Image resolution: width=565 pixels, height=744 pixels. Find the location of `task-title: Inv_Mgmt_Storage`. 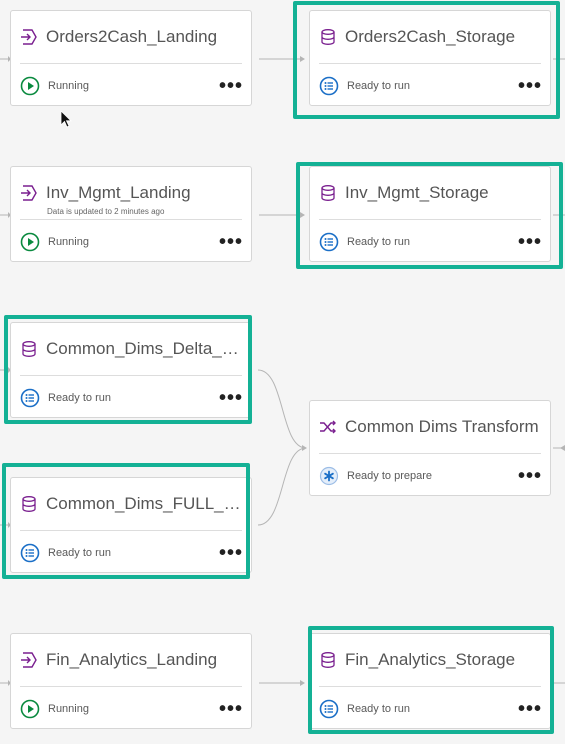

task-title: Inv_Mgmt_Storage is located at coordinates (417, 192).